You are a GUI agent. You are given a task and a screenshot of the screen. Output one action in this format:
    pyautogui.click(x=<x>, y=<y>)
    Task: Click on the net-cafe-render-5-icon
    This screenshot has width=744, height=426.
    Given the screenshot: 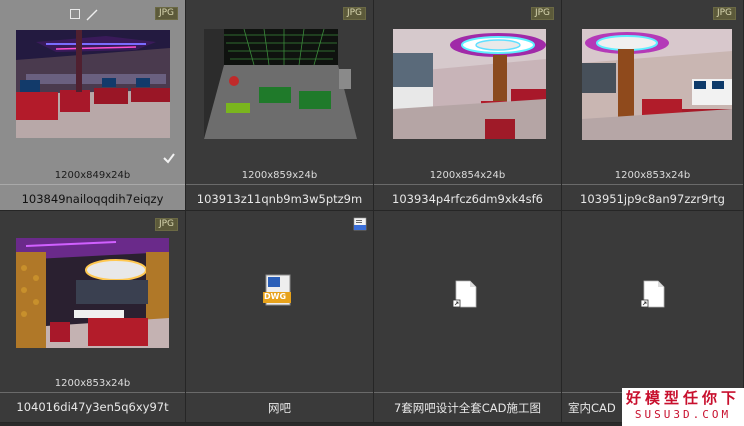 What is the action you would take?
    pyautogui.click(x=92, y=293)
    